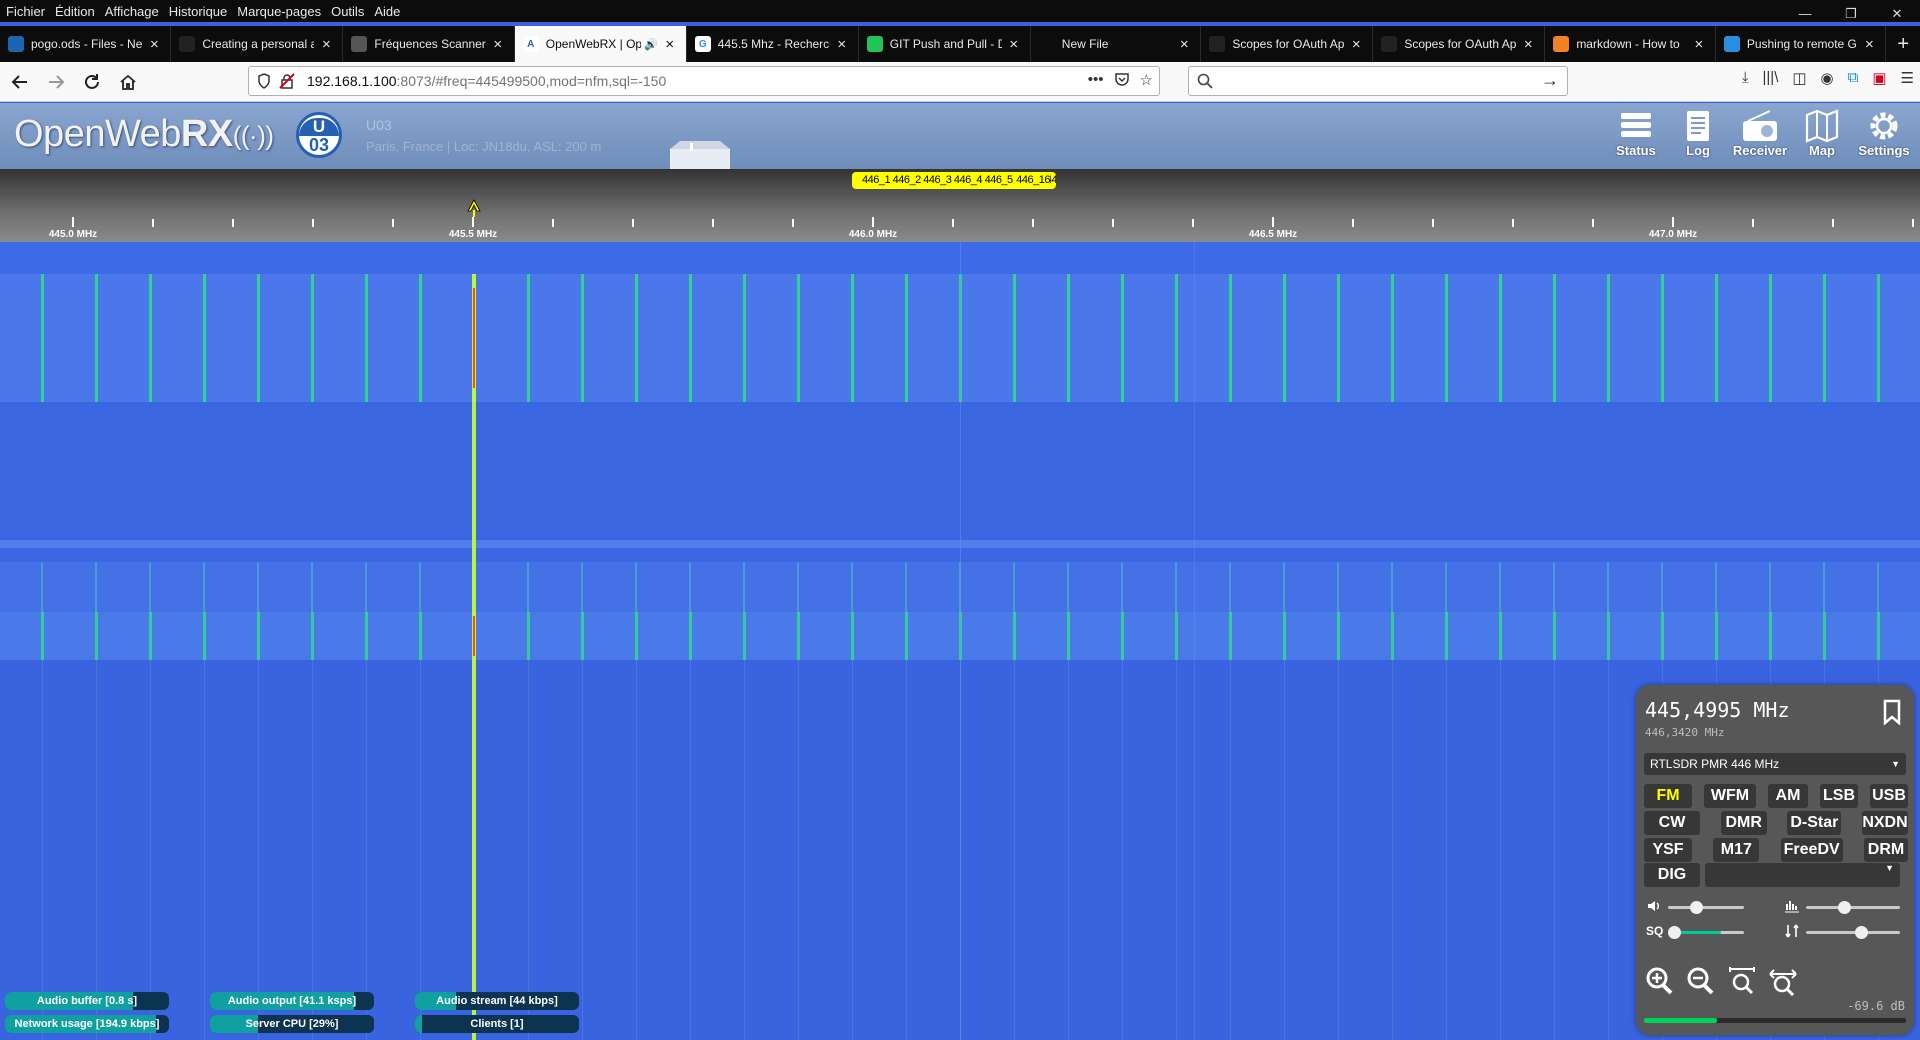 Image resolution: width=1920 pixels, height=1040 pixels. Describe the element at coordinates (287, 81) in the screenshot. I see `insecure-lock-icon` at that location.